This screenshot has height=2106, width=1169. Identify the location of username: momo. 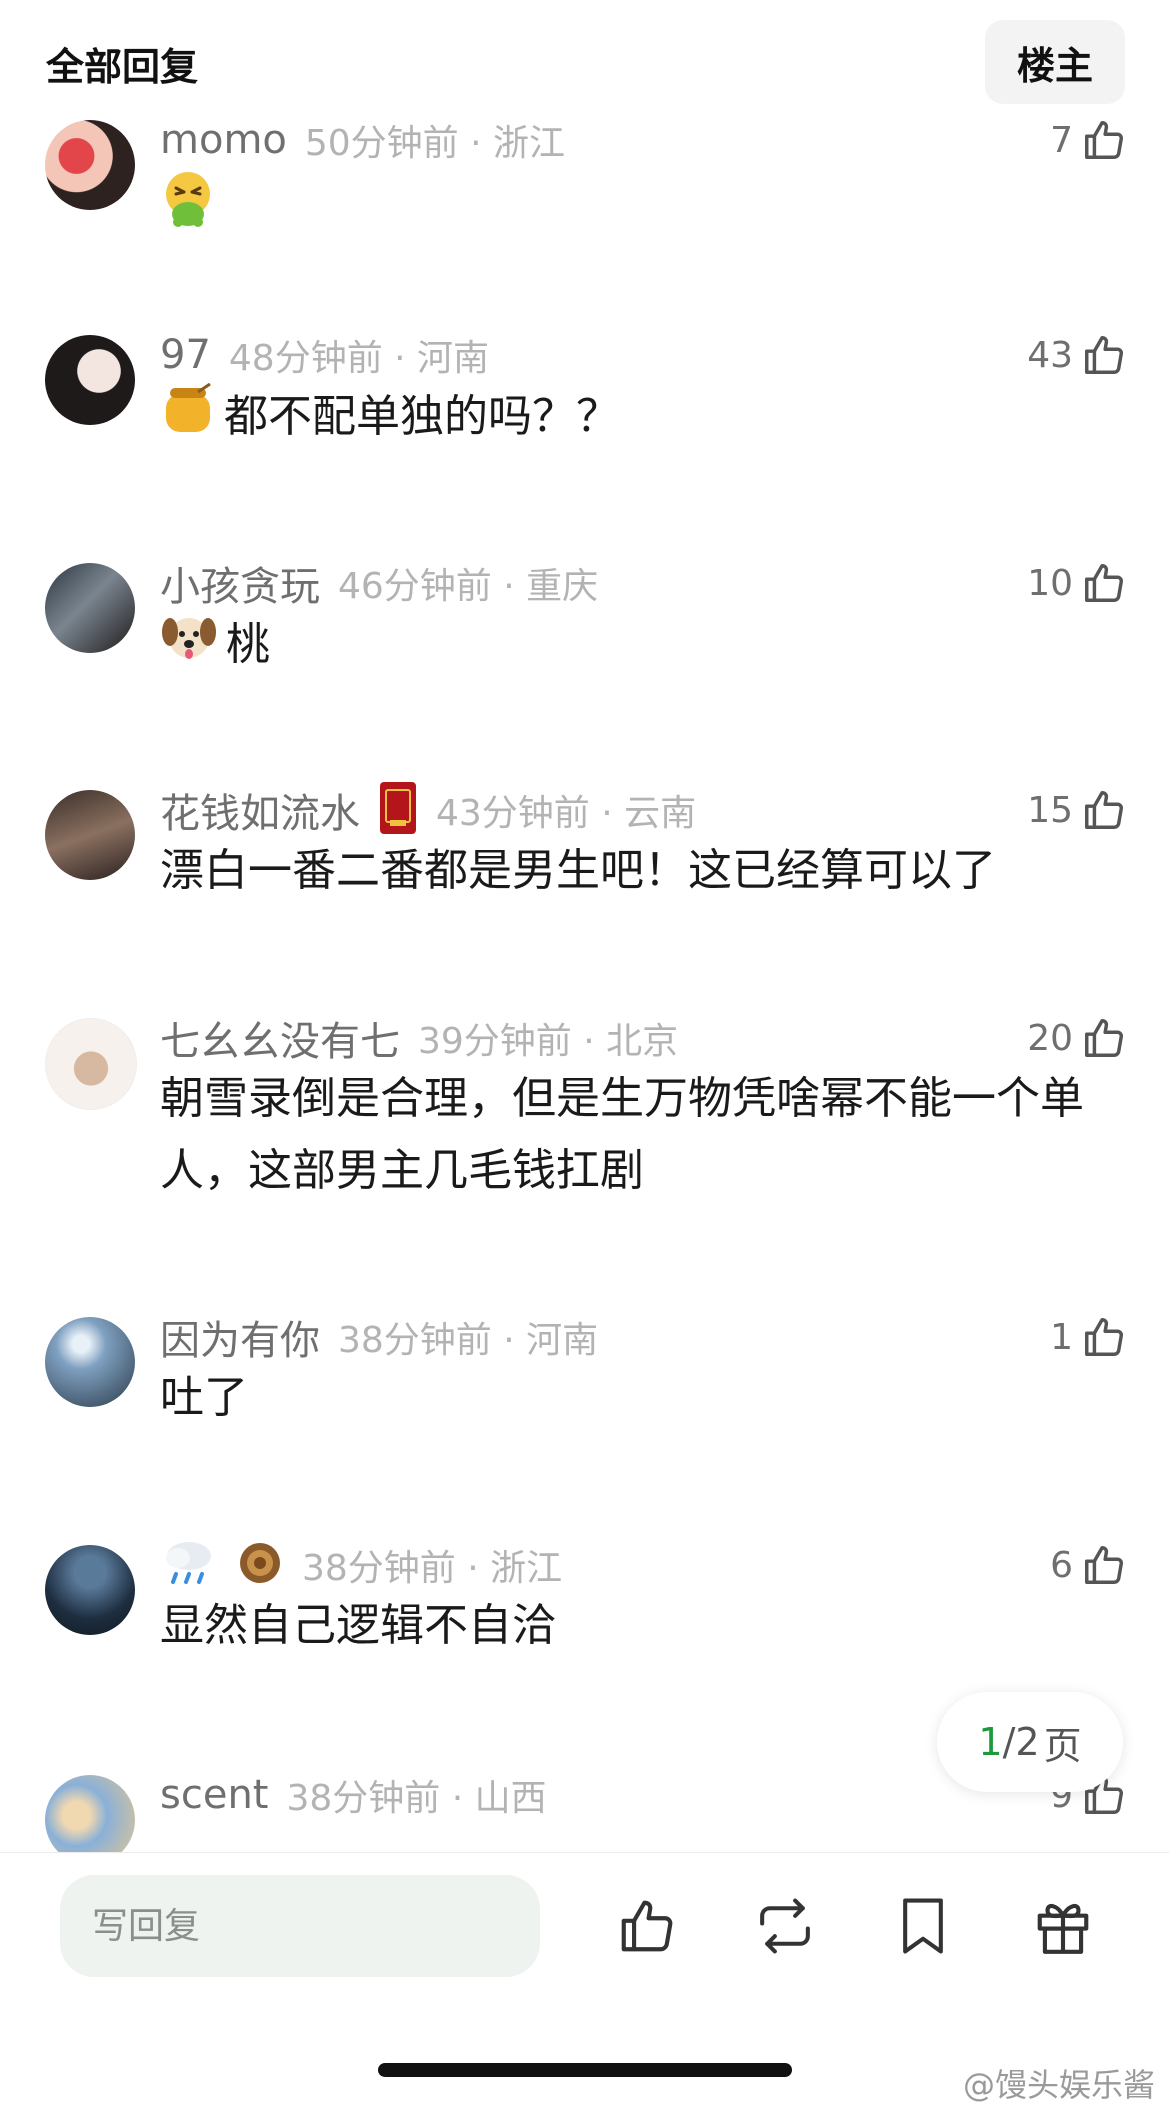
(223, 140).